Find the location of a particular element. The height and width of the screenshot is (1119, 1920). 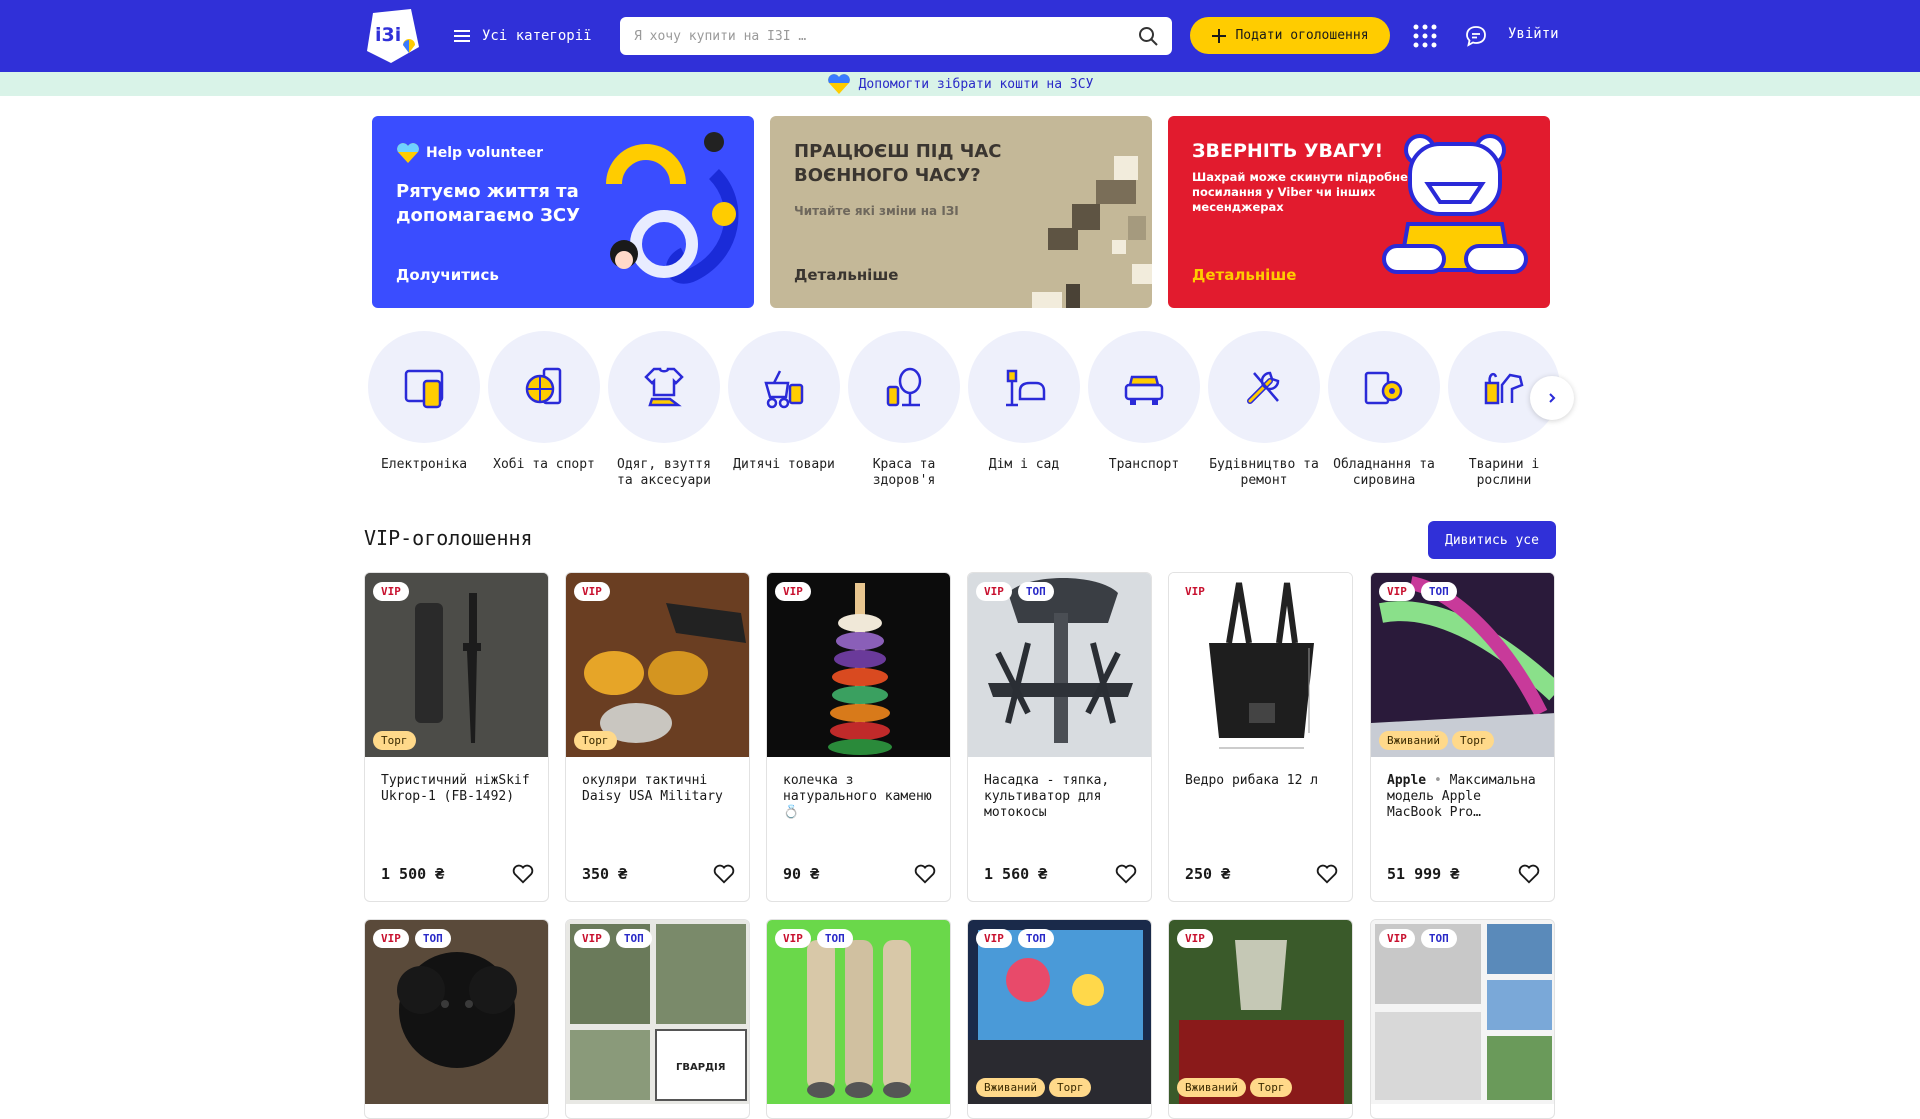

listing-title: Туристичний ніжSkif Ukrop-1 (FB-1492) is located at coordinates (455, 788).